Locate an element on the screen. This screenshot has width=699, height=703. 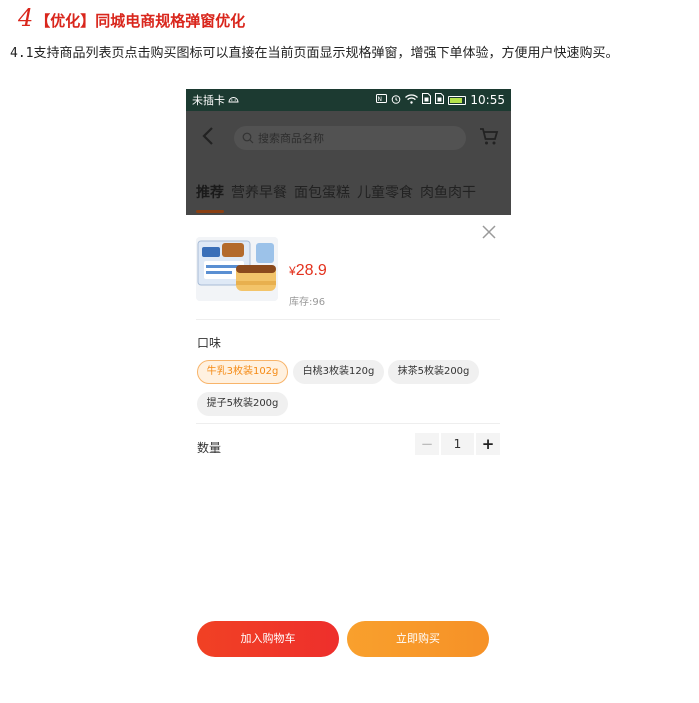
product-image is located at coordinates (237, 269).